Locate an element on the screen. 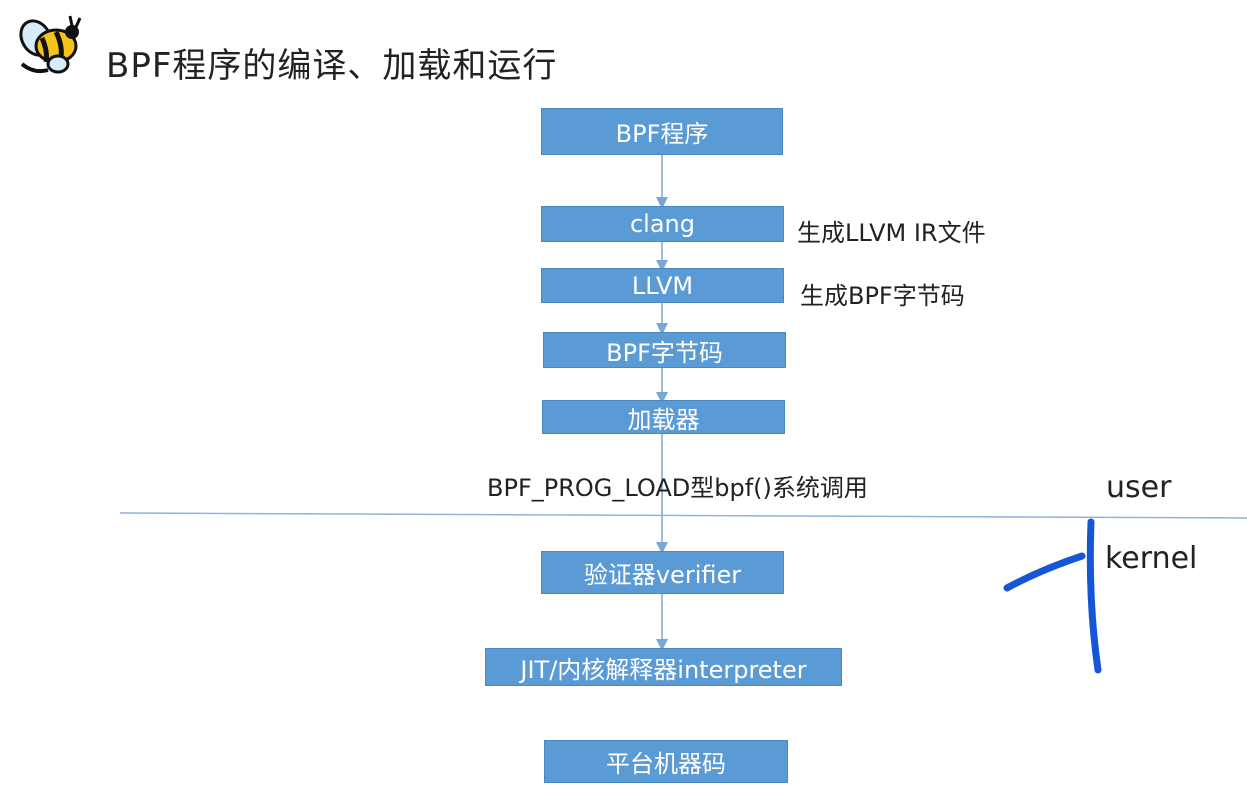 The image size is (1247, 805). user-kernel-boundary is located at coordinates (683, 515).